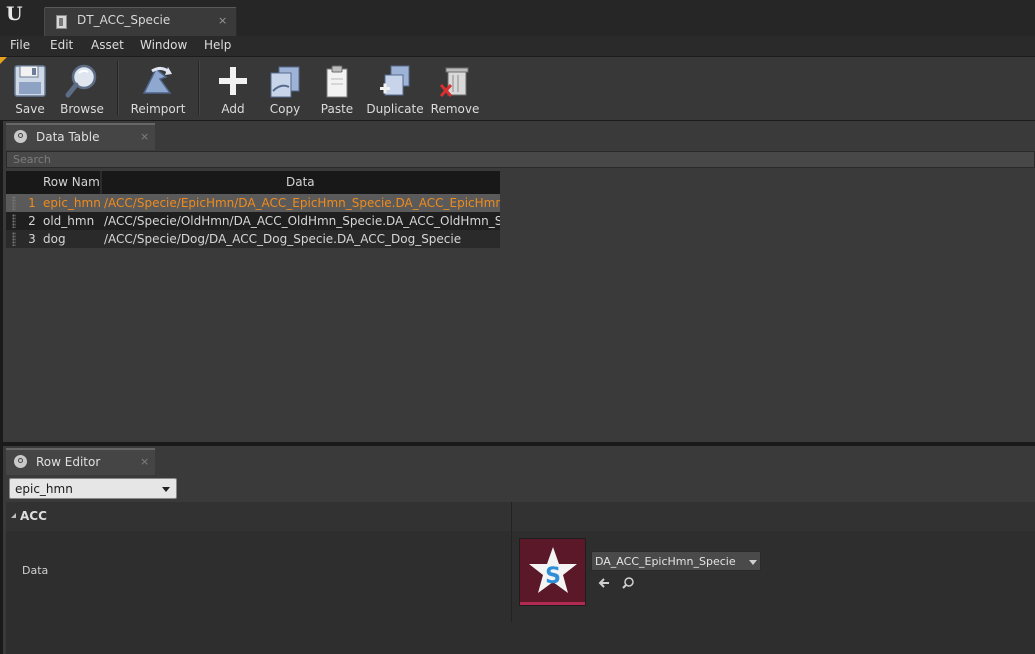  Describe the element at coordinates (32, 203) in the screenshot. I see `row-number: 1` at that location.